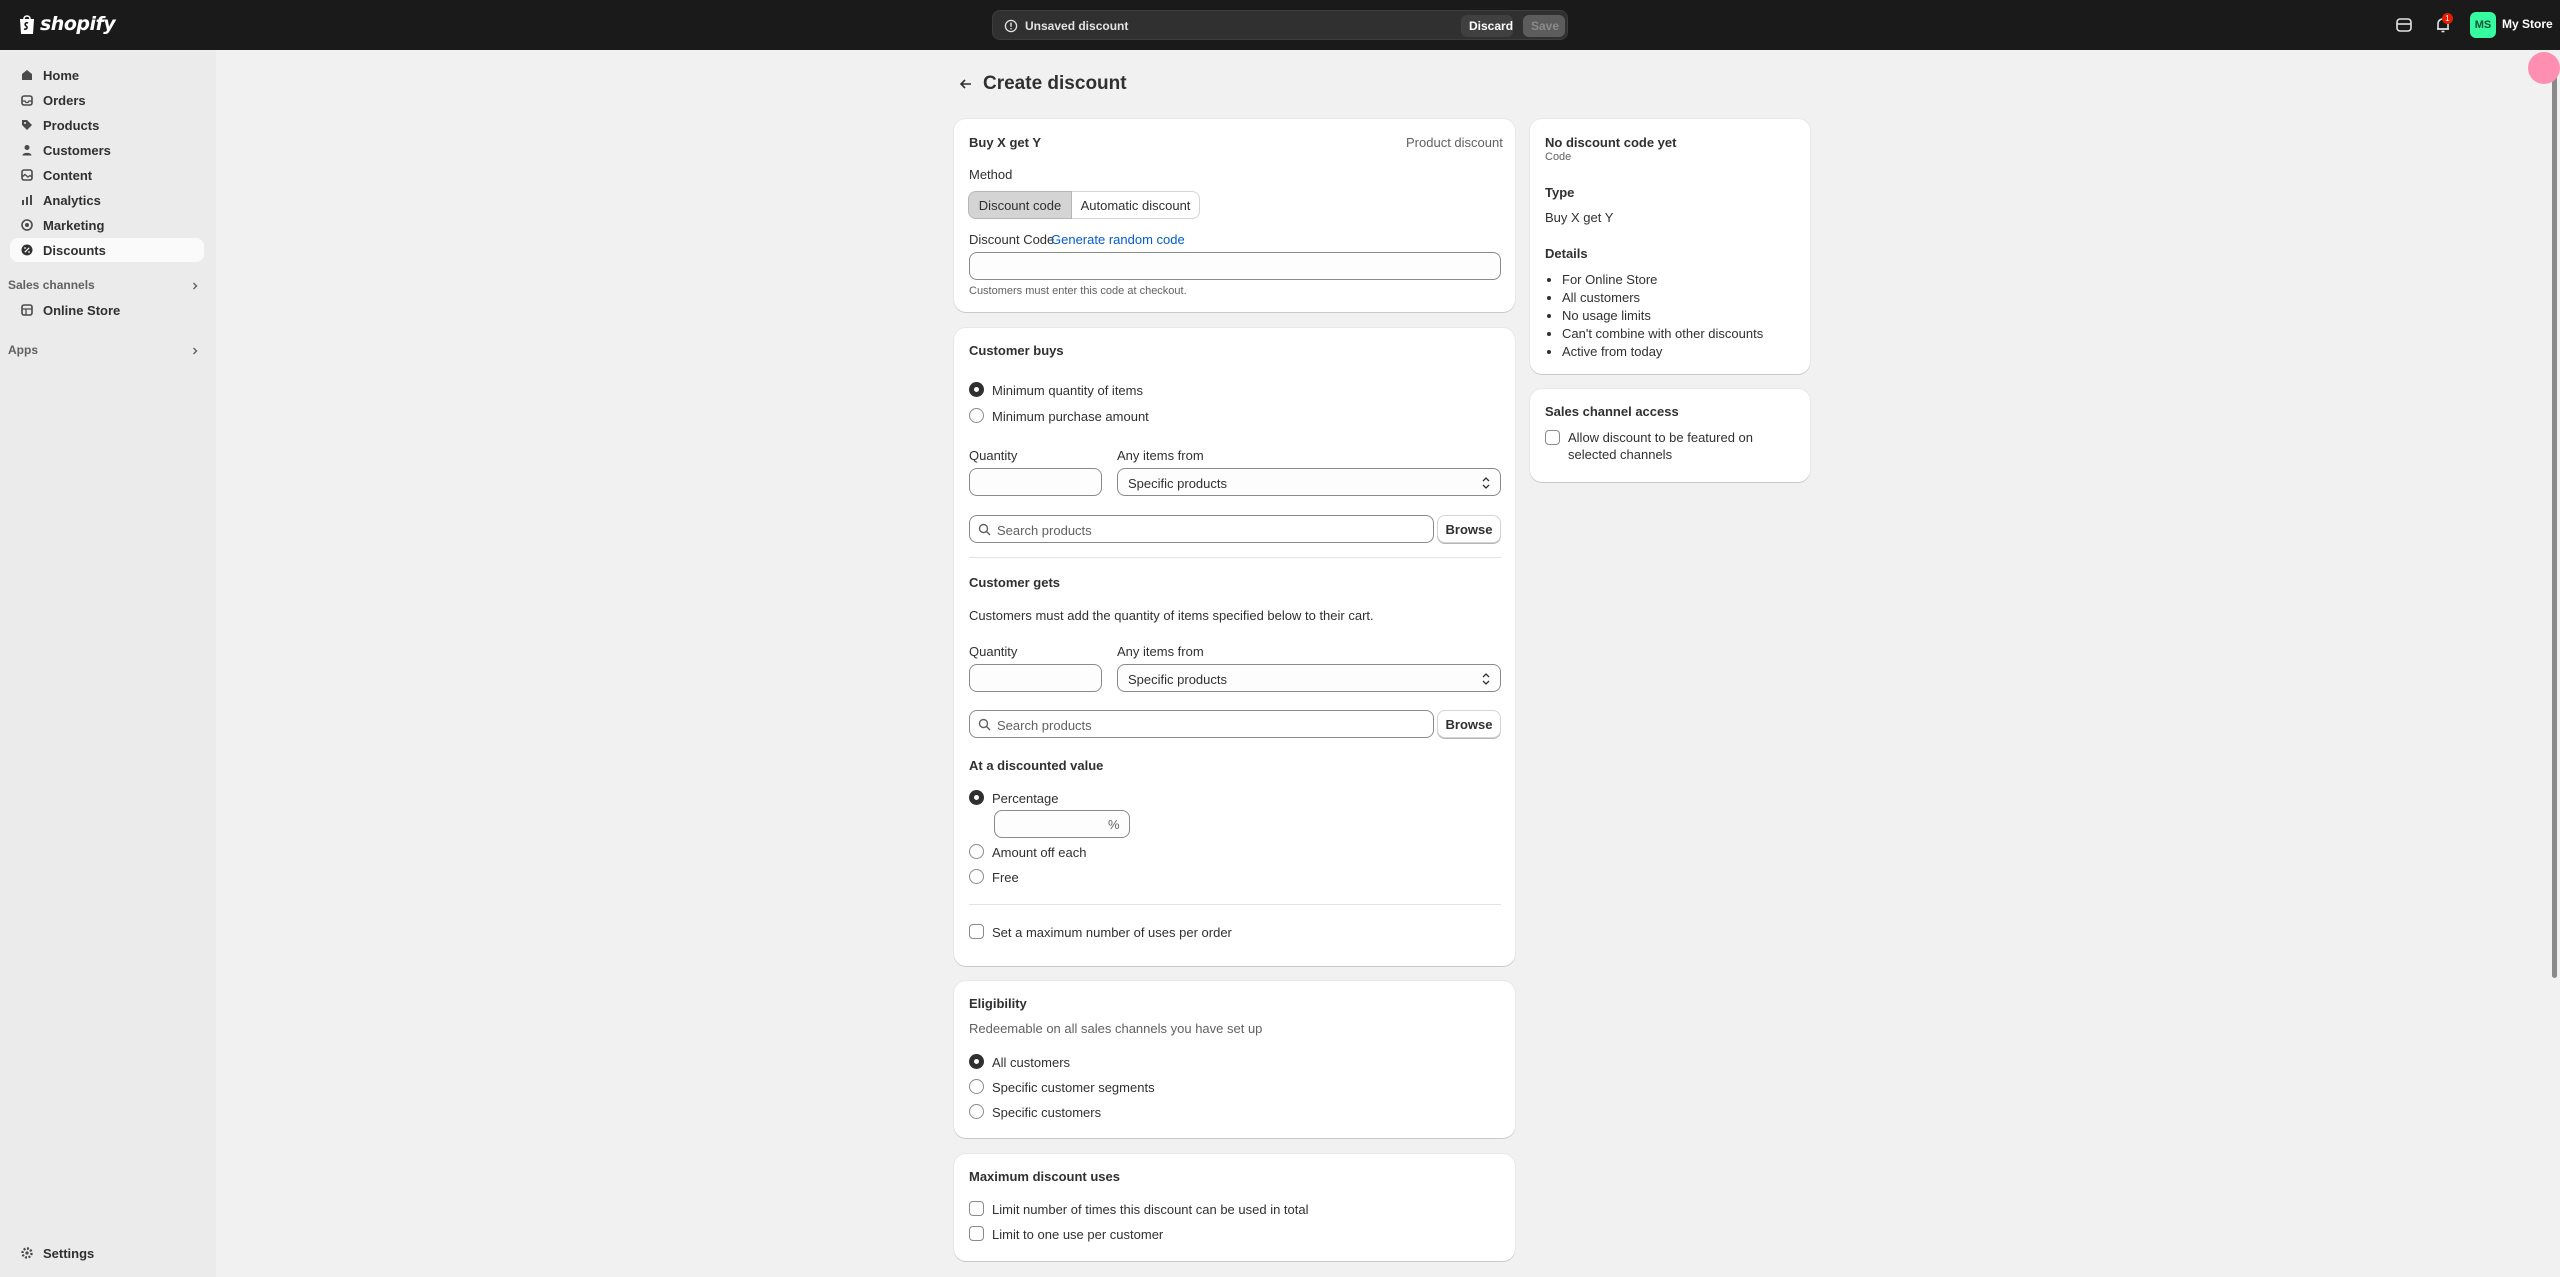 This screenshot has width=2560, height=1277. I want to click on sidebar-item-analytics: Analytics, so click(107, 200).